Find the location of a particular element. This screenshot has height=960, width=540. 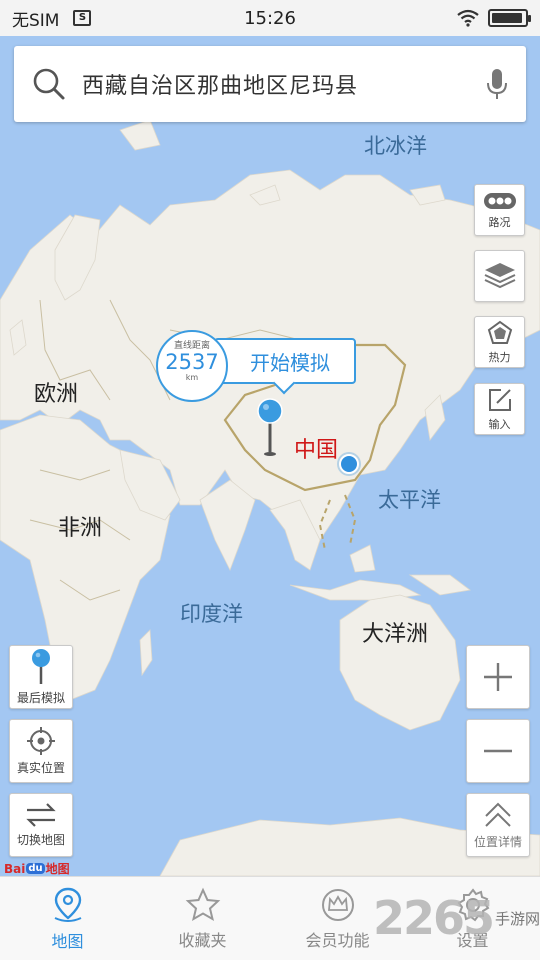

pentagon-icon is located at coordinates (499, 332).